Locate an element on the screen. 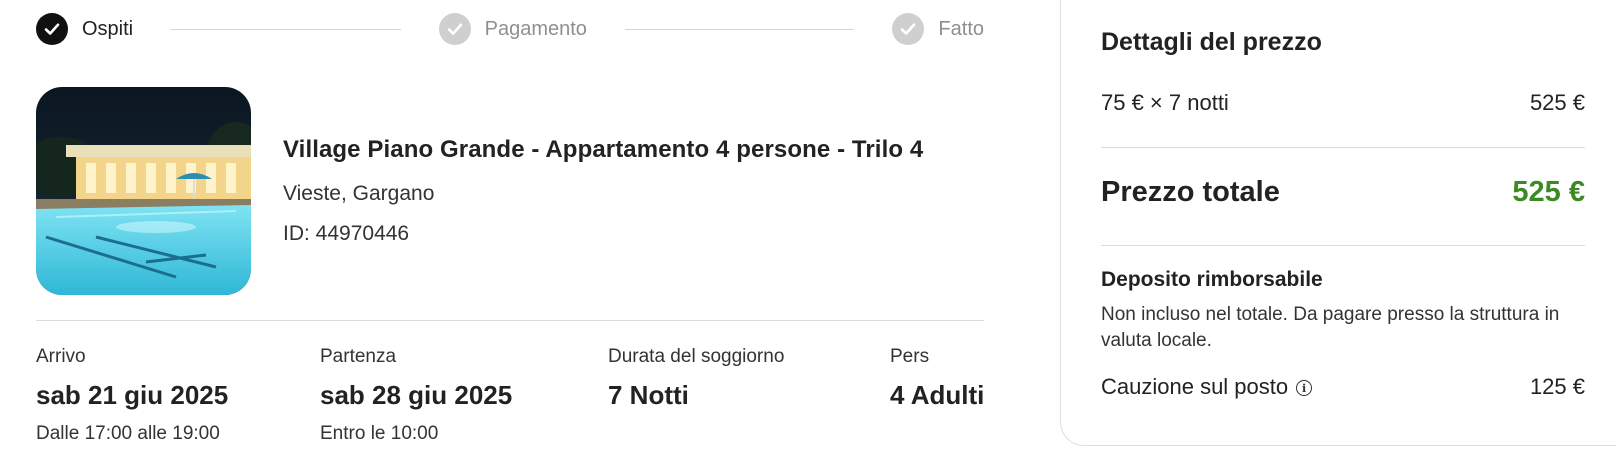 The width and height of the screenshot is (1616, 464). listing-location: Vieste, Gargano is located at coordinates (359, 193).